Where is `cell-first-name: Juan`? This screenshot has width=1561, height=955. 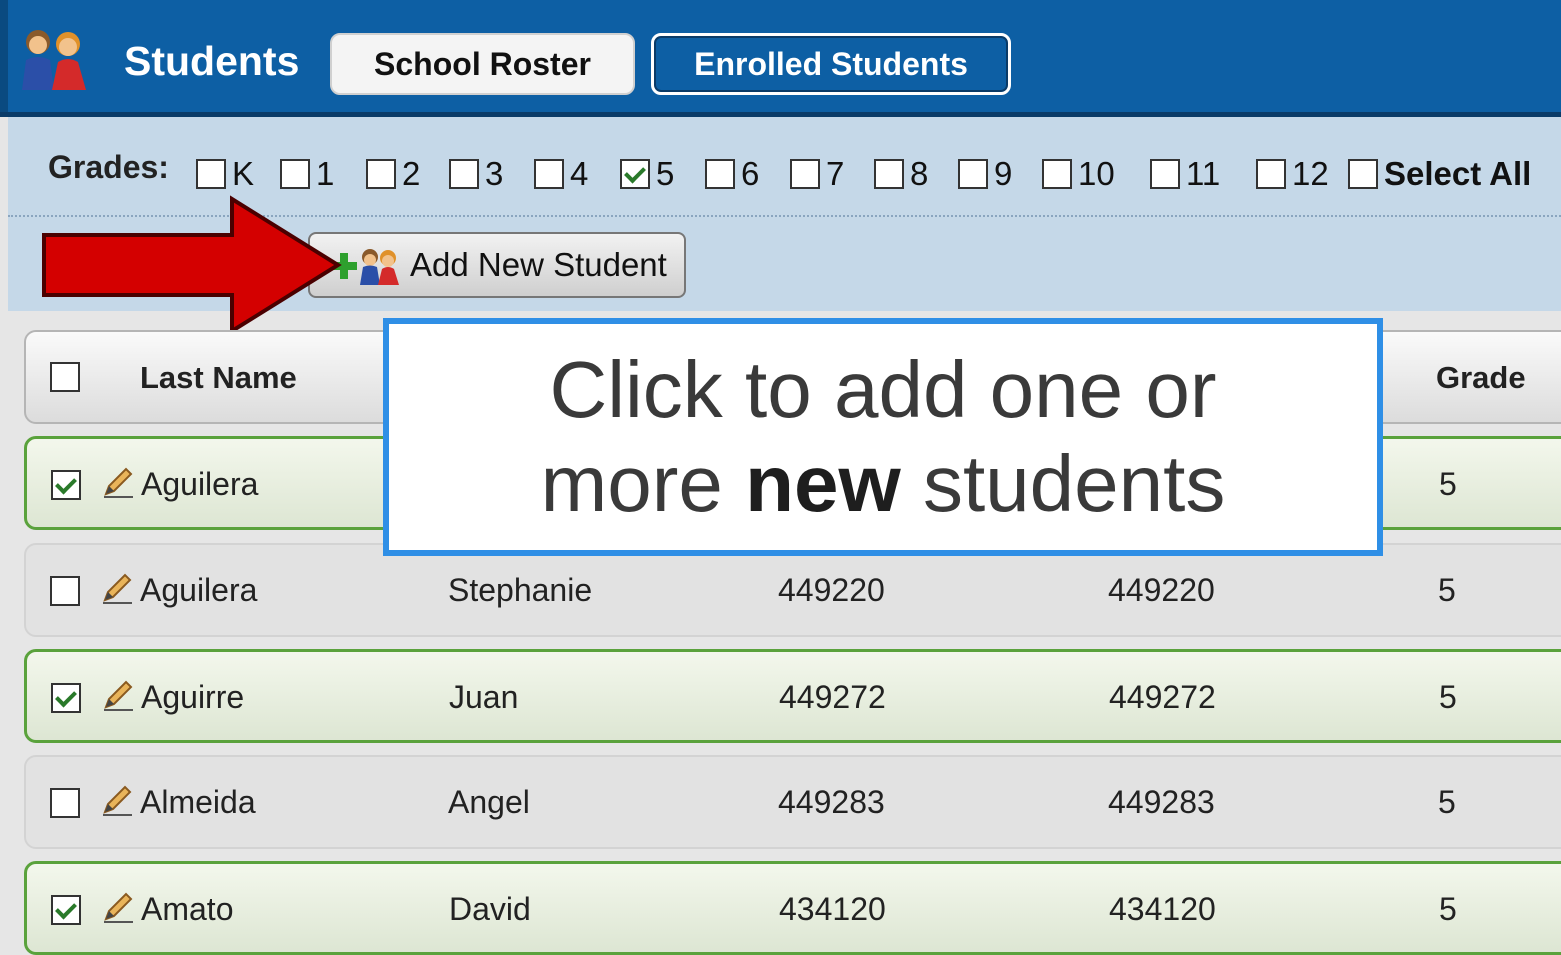
cell-first-name: Juan is located at coordinates (484, 697).